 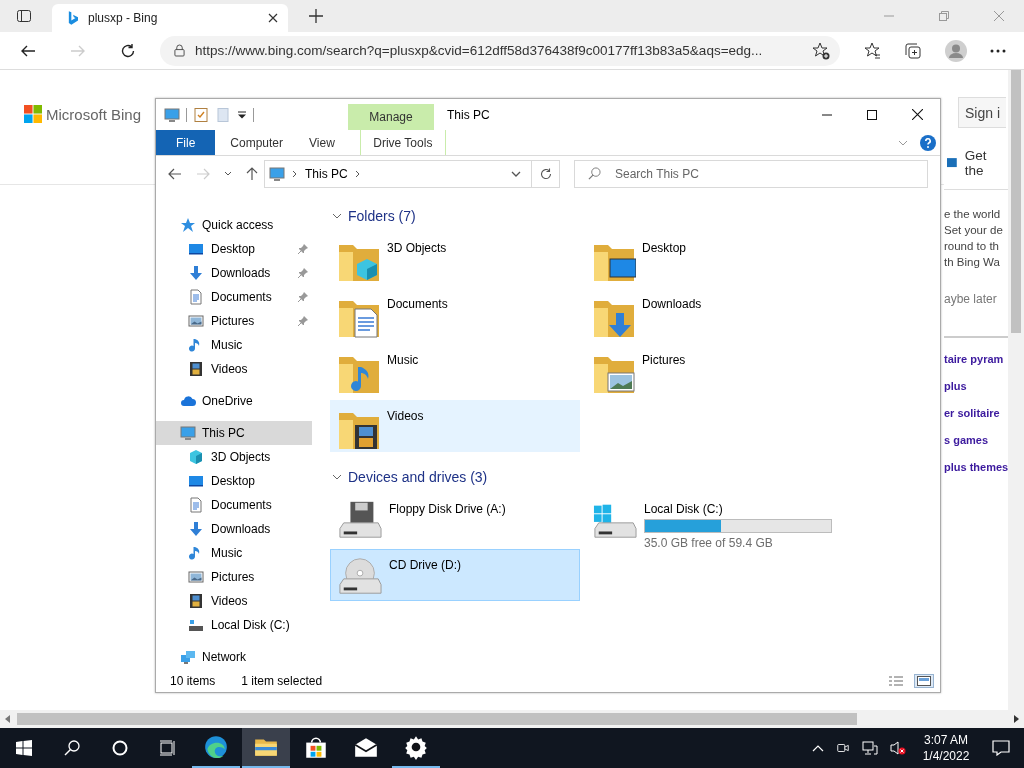 I want to click on profile-avatar-icon, so click(x=956, y=50).